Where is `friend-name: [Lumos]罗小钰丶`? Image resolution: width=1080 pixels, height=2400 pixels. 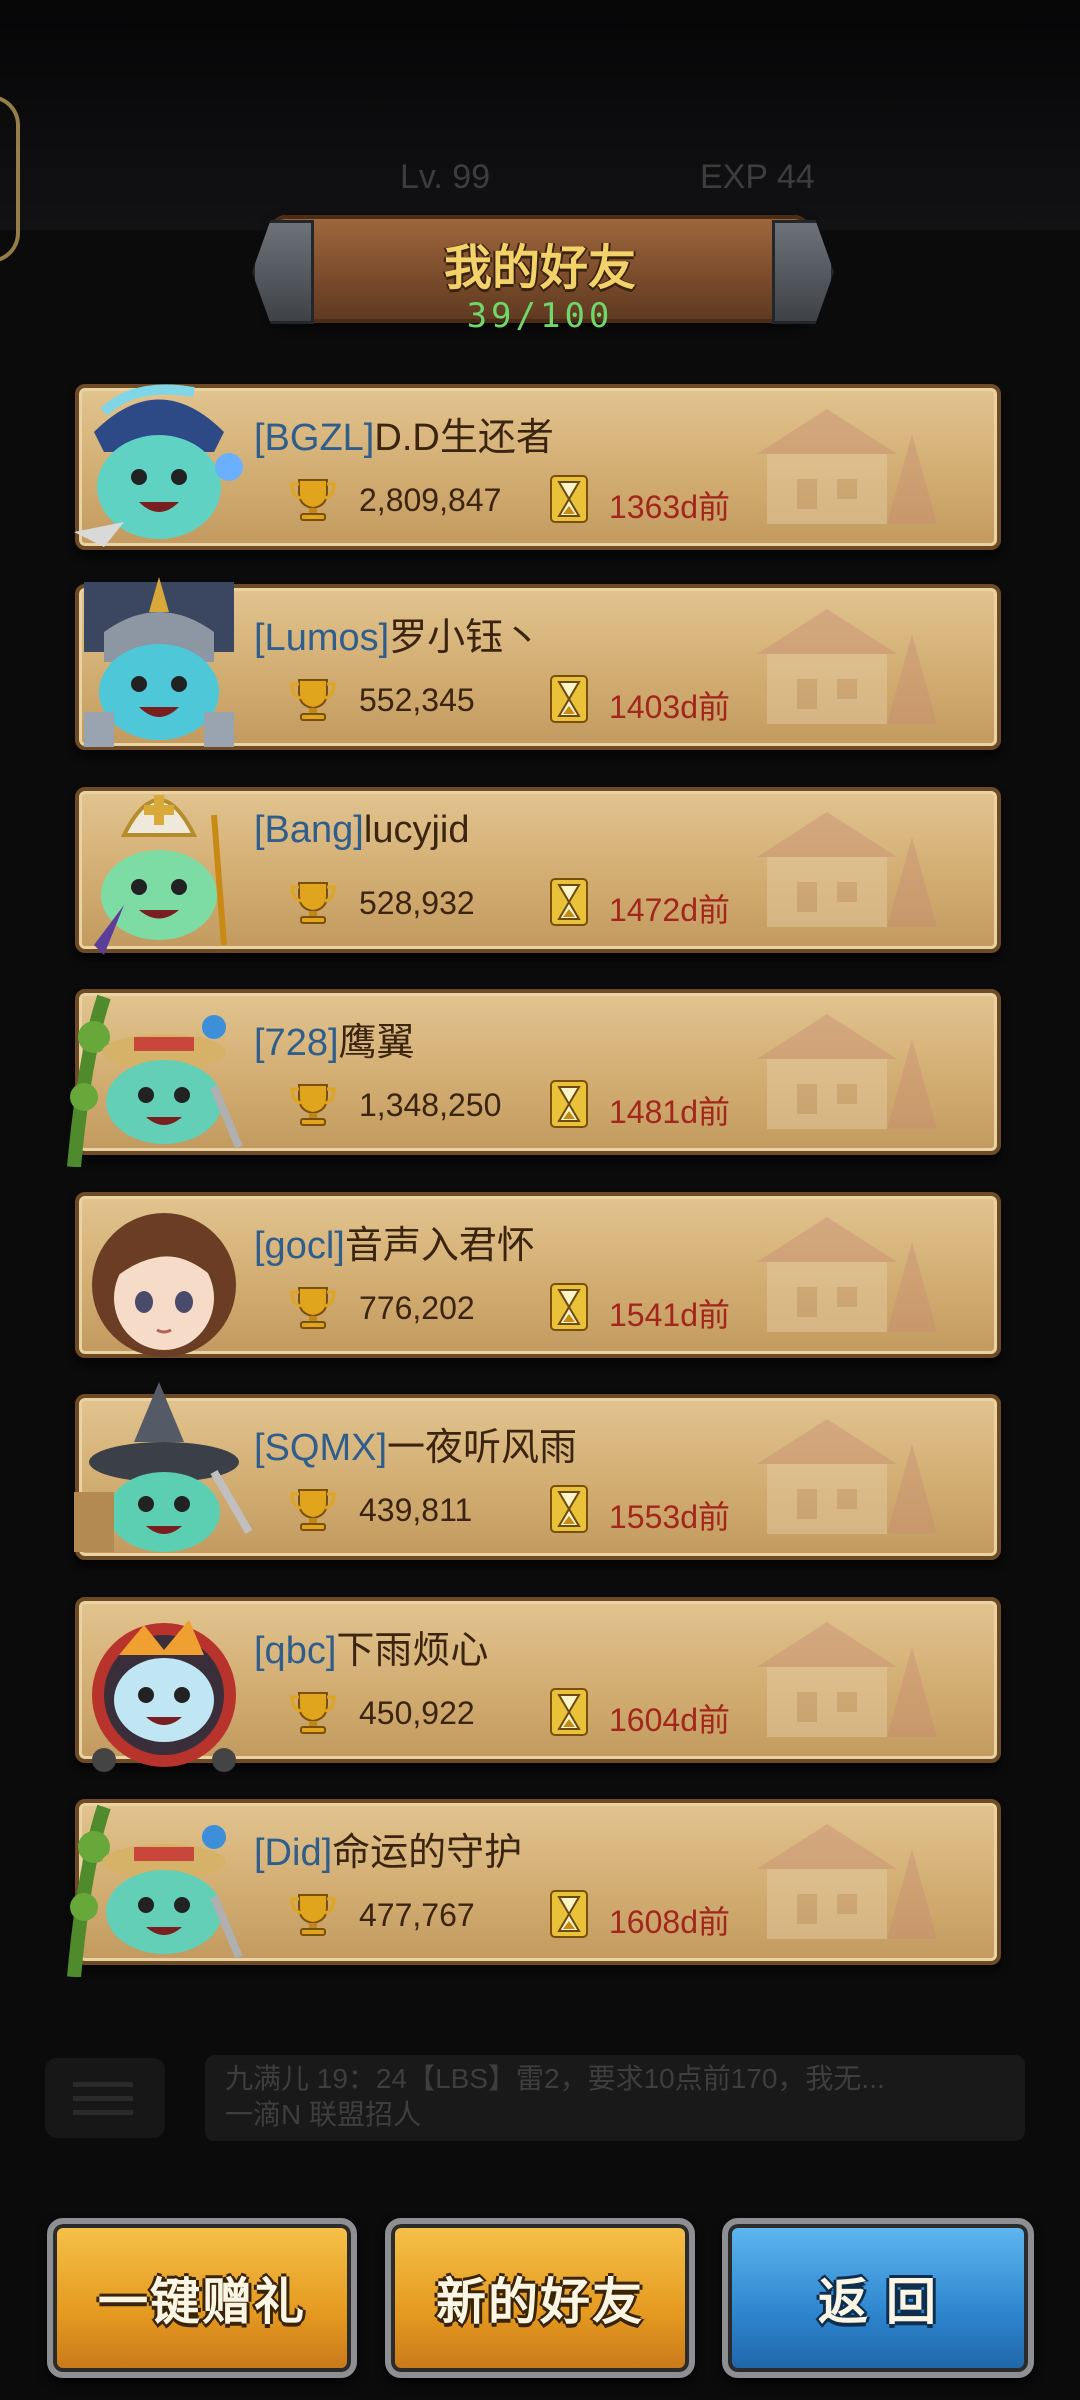
friend-name: [Lumos]罗小钰丶 is located at coordinates (397, 633).